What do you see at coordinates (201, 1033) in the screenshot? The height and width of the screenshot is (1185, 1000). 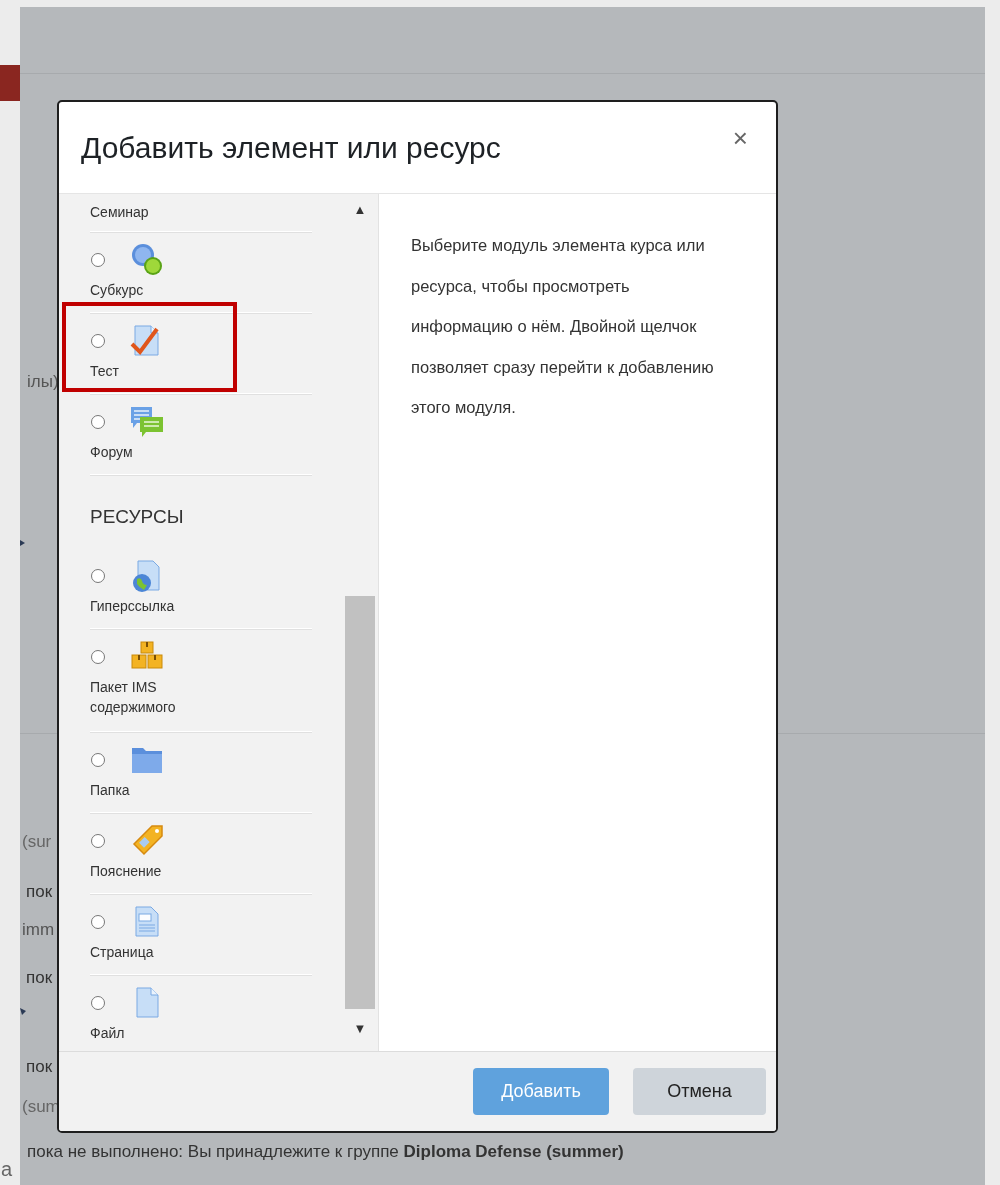 I see `module-label: Файл` at bounding box center [201, 1033].